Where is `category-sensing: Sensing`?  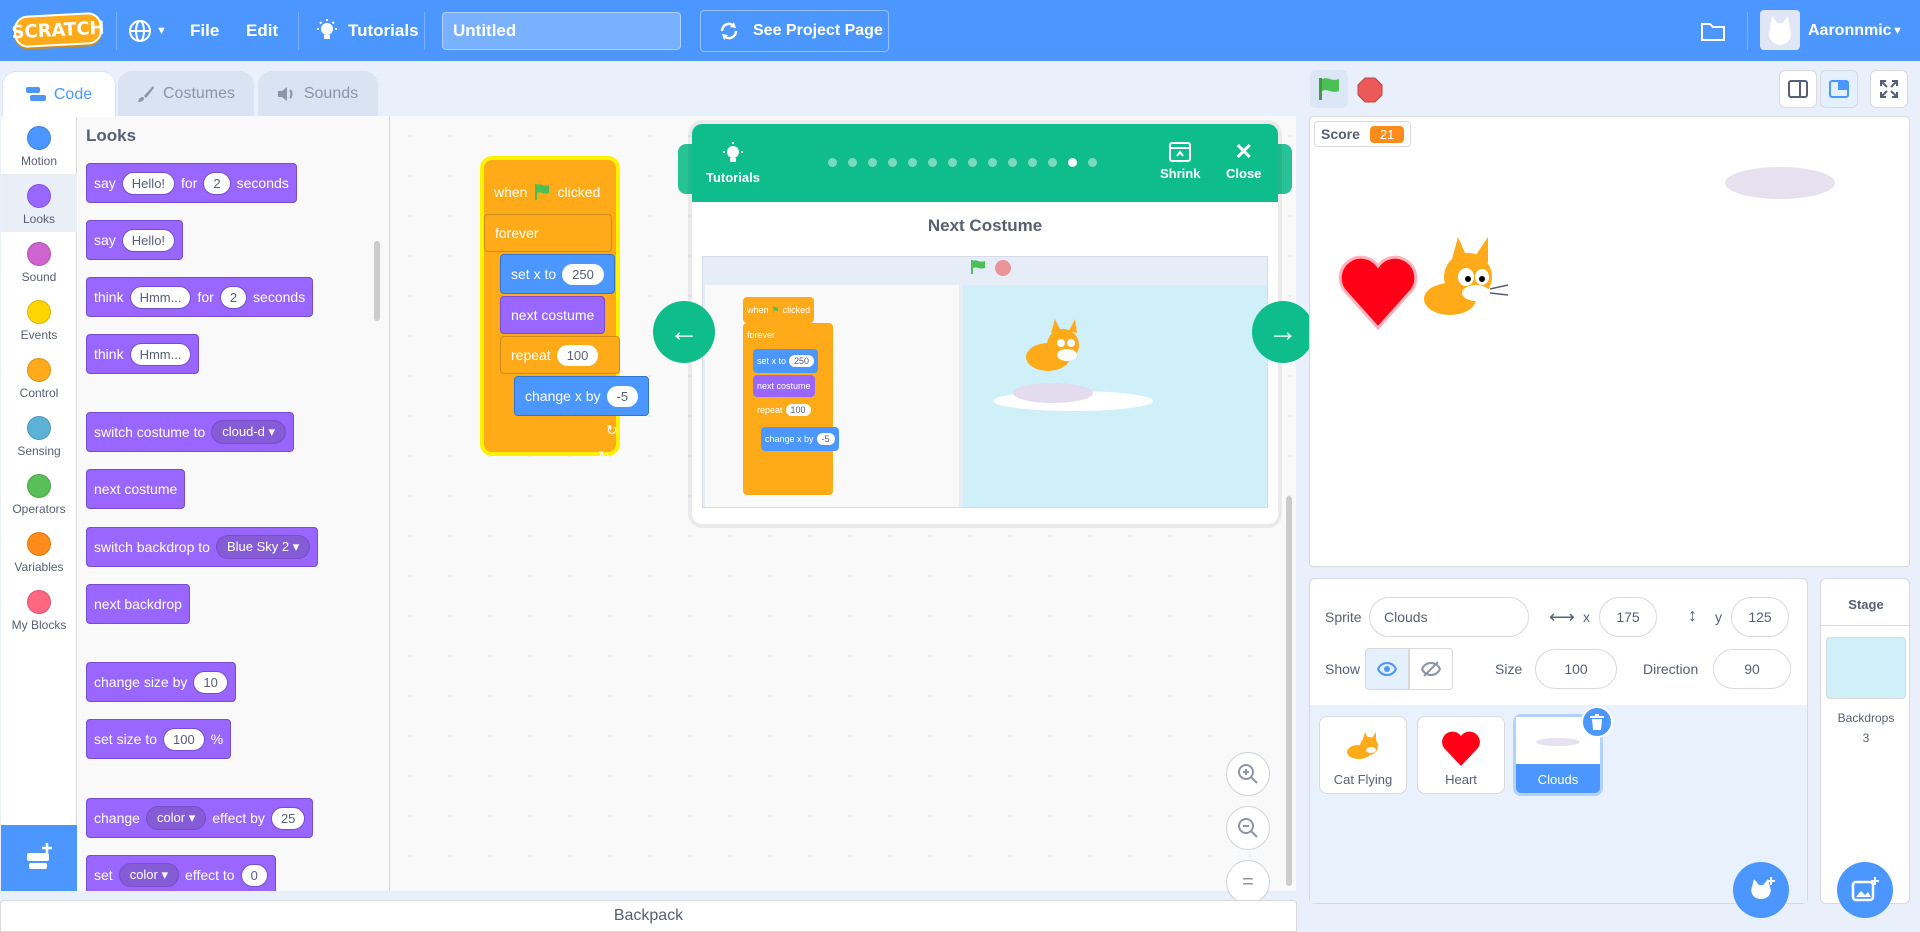 category-sensing: Sensing is located at coordinates (39, 435).